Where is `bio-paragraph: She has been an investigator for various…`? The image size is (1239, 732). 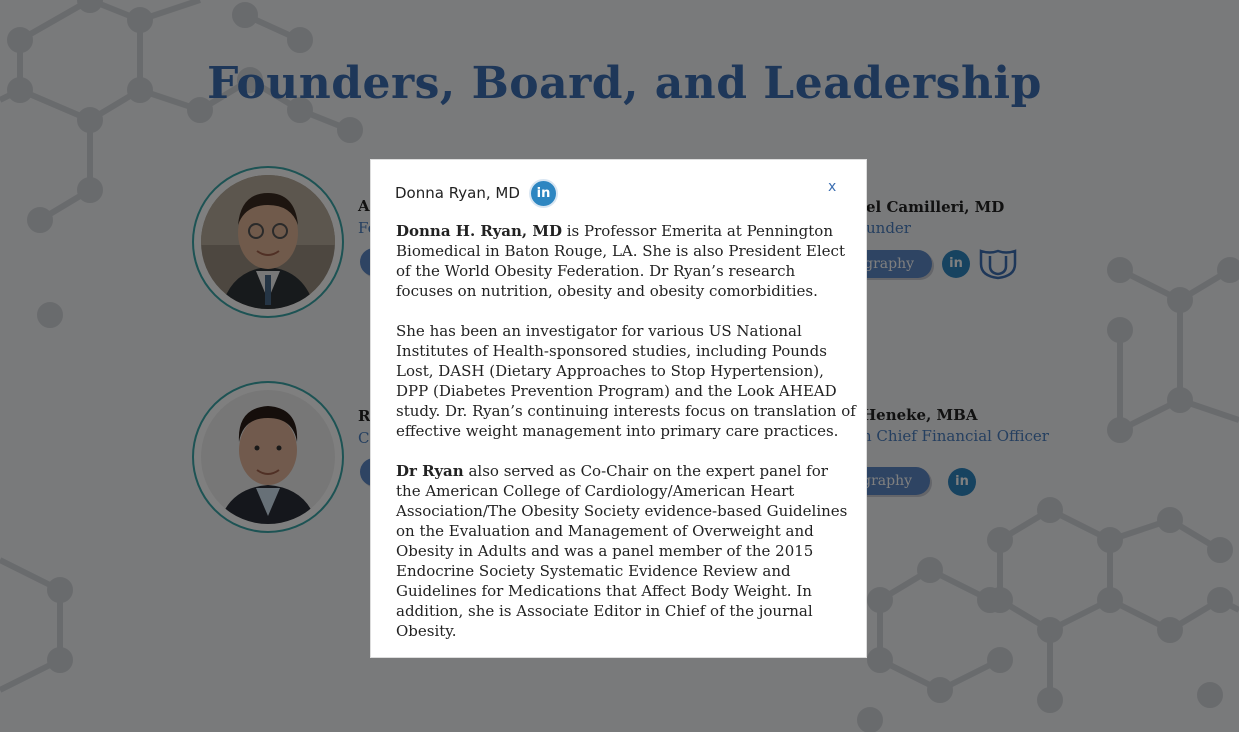
bio-paragraph: She has been an investigator for various… is located at coordinates (626, 381).